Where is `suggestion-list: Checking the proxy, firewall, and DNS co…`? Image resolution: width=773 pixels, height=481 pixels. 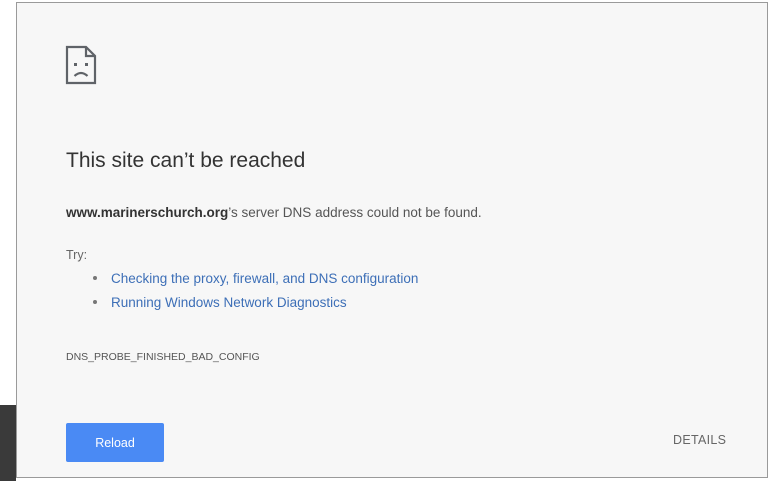 suggestion-list: Checking the proxy, firewall, and DNS co… is located at coordinates (242, 295).